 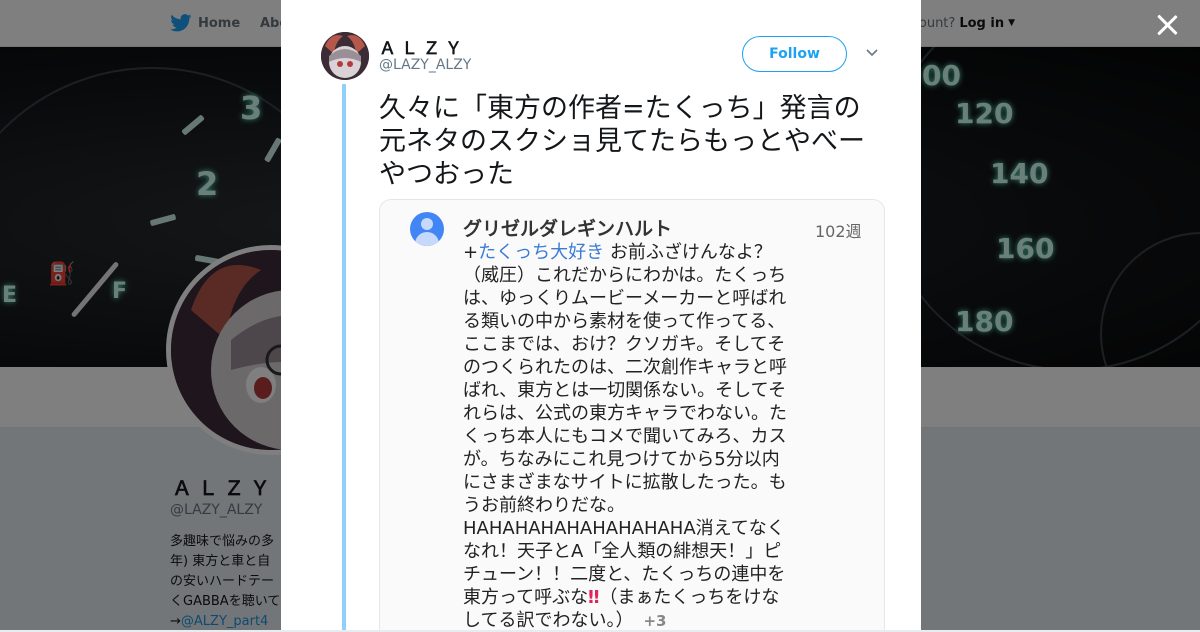 I want to click on comment-author: グリゼルダレギンハルト, so click(x=568, y=229).